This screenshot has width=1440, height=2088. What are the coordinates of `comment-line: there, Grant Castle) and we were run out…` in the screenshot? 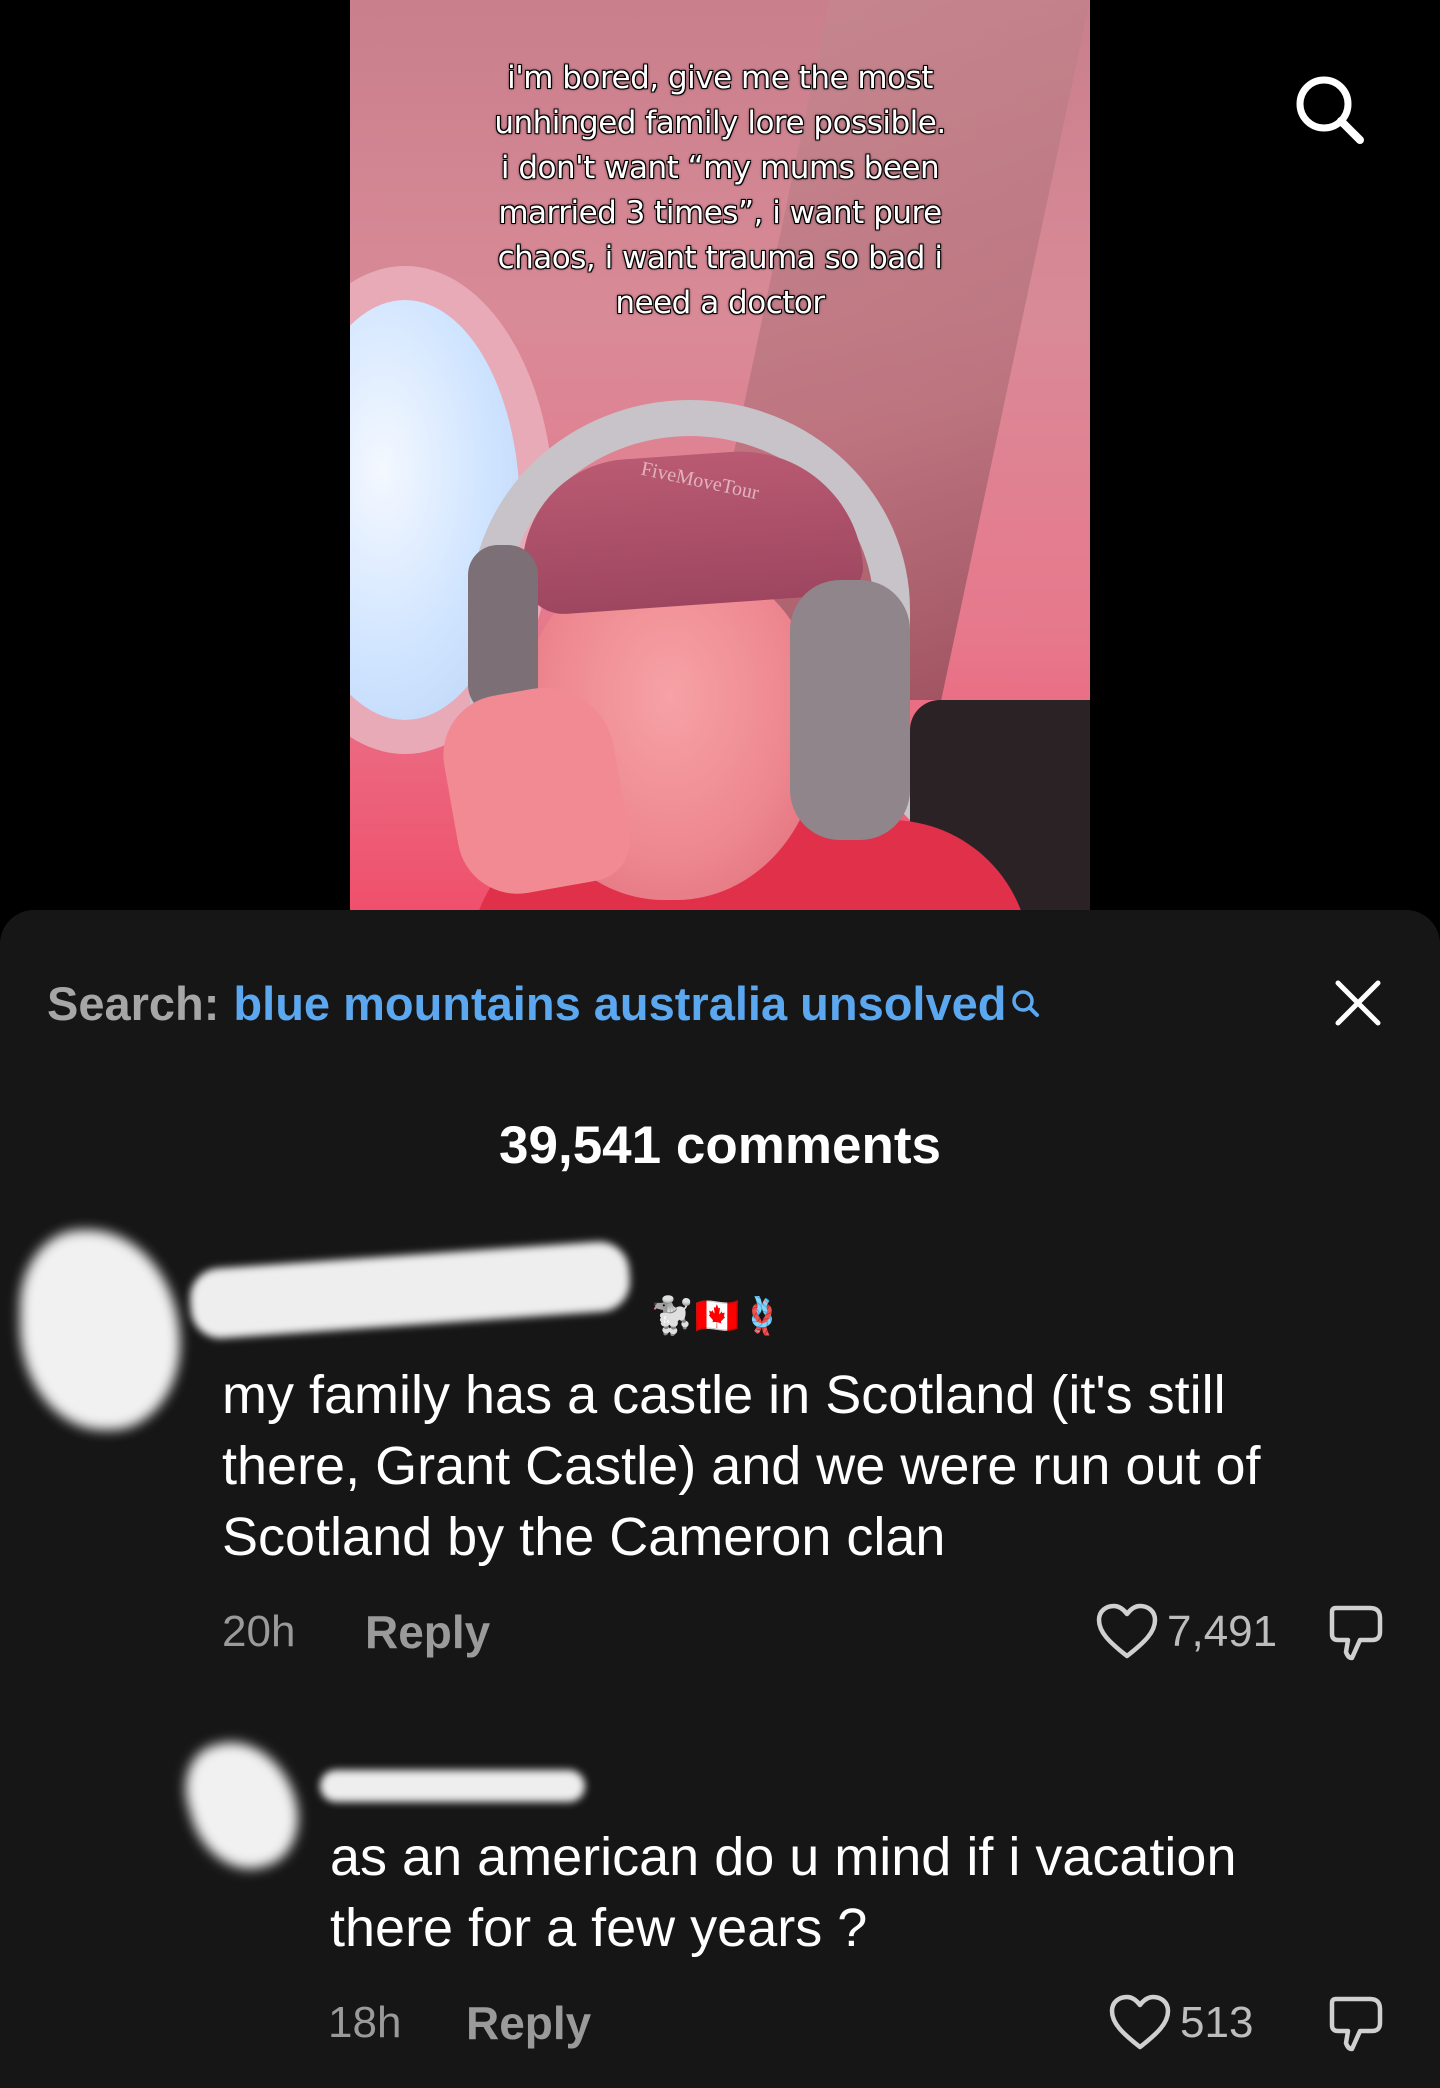 It's located at (741, 1466).